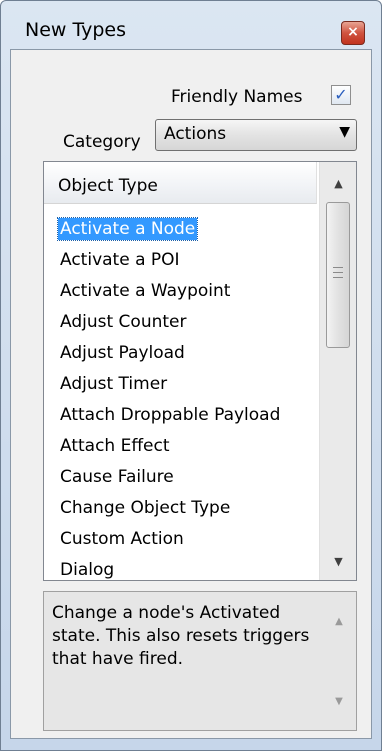 The width and height of the screenshot is (382, 751). What do you see at coordinates (145, 291) in the screenshot?
I see `list-item-label: Activate a Waypoint` at bounding box center [145, 291].